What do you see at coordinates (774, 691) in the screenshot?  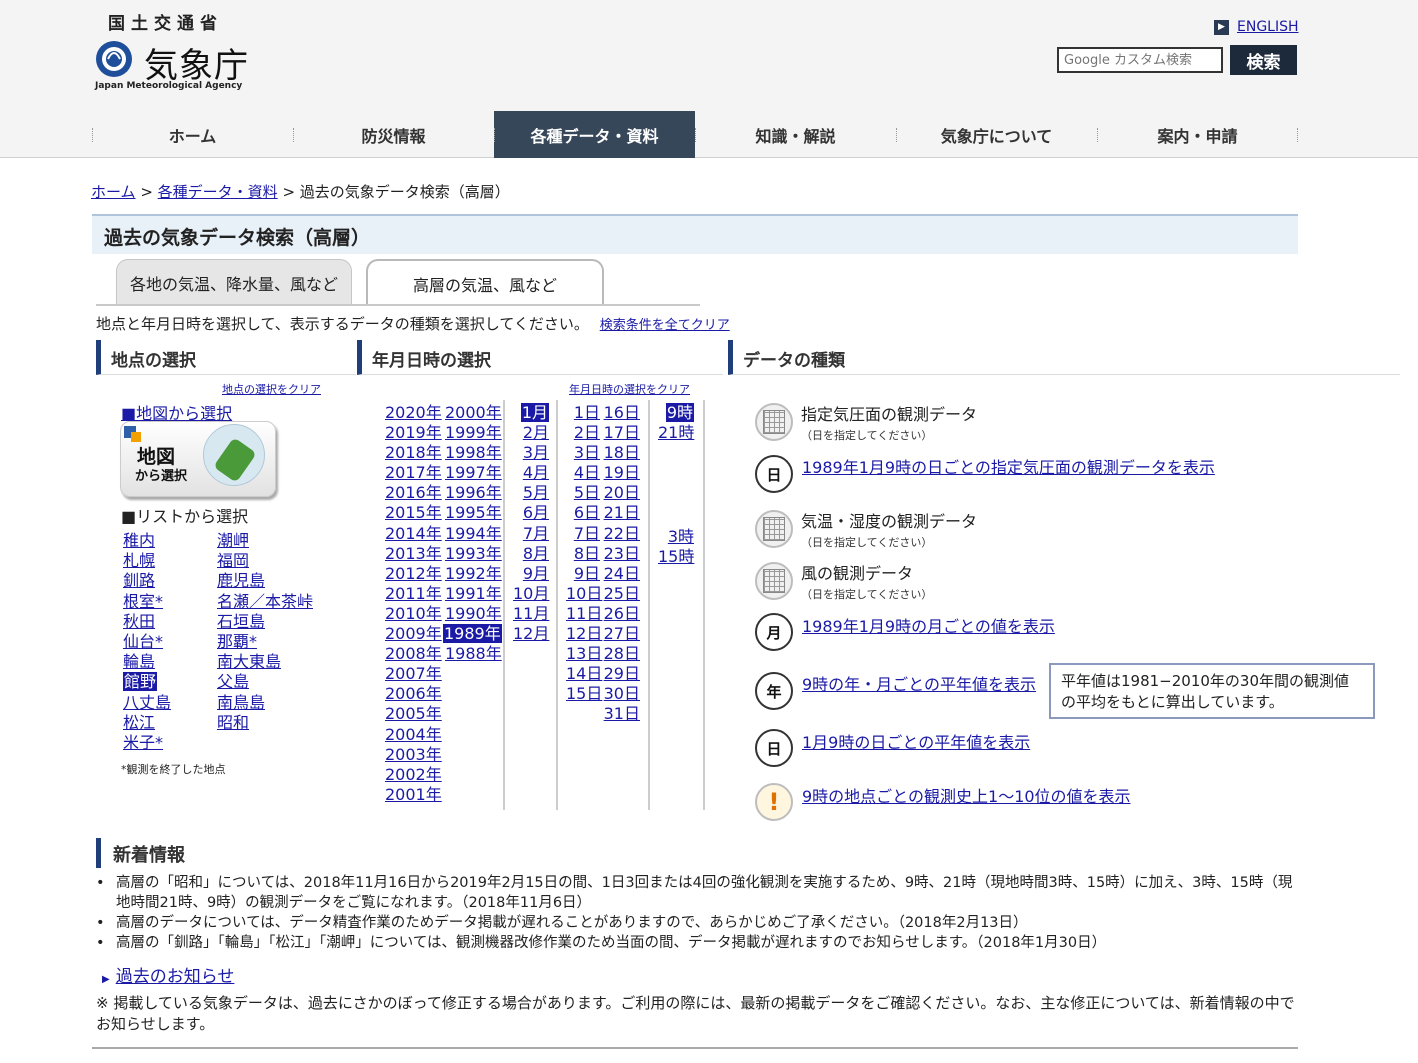 I see `calendar-year-icon: 年` at bounding box center [774, 691].